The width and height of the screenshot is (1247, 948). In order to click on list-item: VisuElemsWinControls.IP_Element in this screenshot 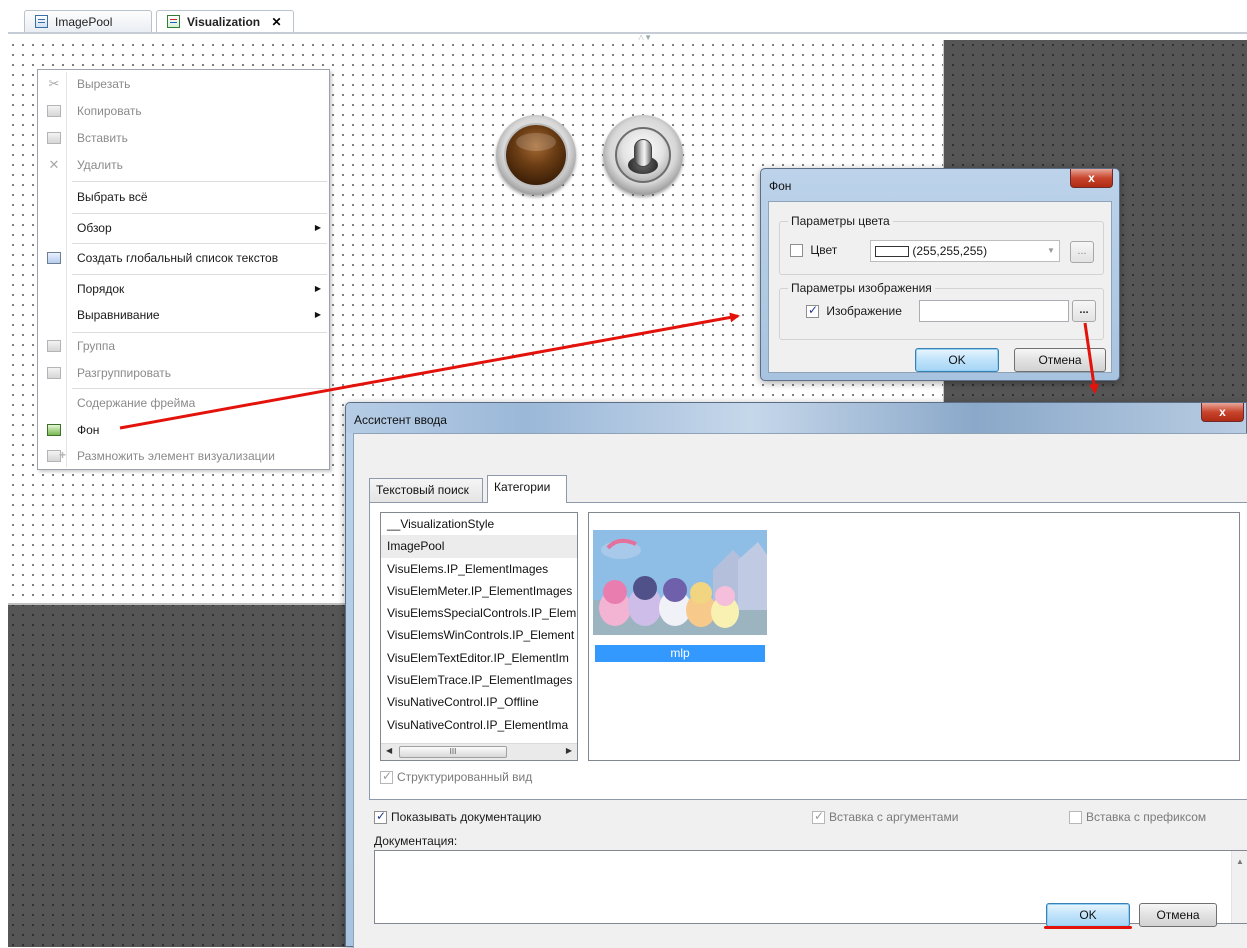, I will do `click(479, 635)`.